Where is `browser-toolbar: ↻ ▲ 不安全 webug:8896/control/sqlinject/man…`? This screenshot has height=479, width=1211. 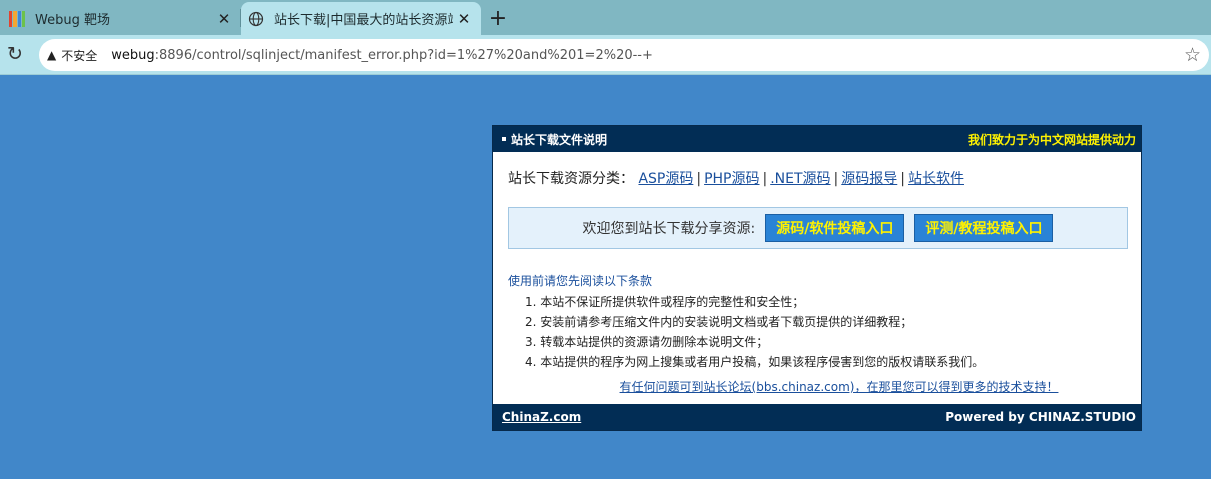 browser-toolbar: ↻ ▲ 不安全 webug:8896/control/sqlinject/man… is located at coordinates (605, 55).